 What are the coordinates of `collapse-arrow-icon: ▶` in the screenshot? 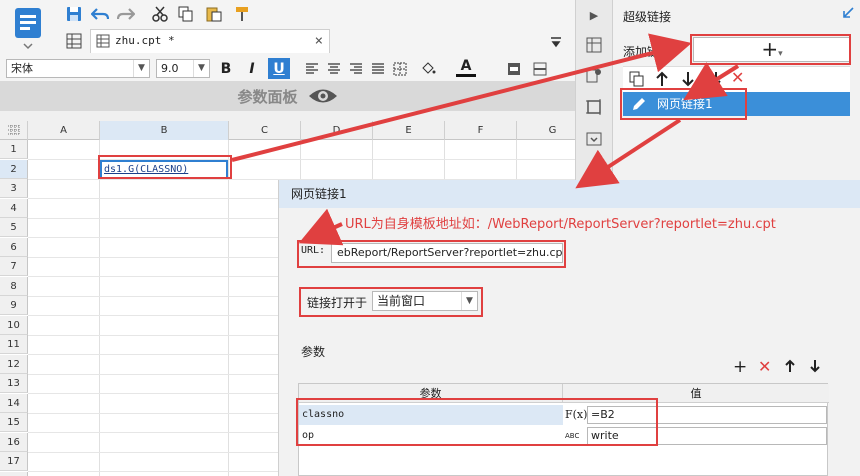 It's located at (594, 15).